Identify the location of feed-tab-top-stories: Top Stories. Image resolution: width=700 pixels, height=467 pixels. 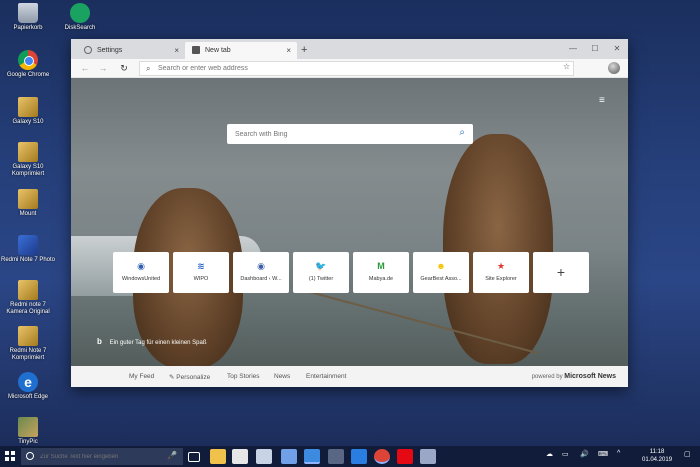
(243, 376).